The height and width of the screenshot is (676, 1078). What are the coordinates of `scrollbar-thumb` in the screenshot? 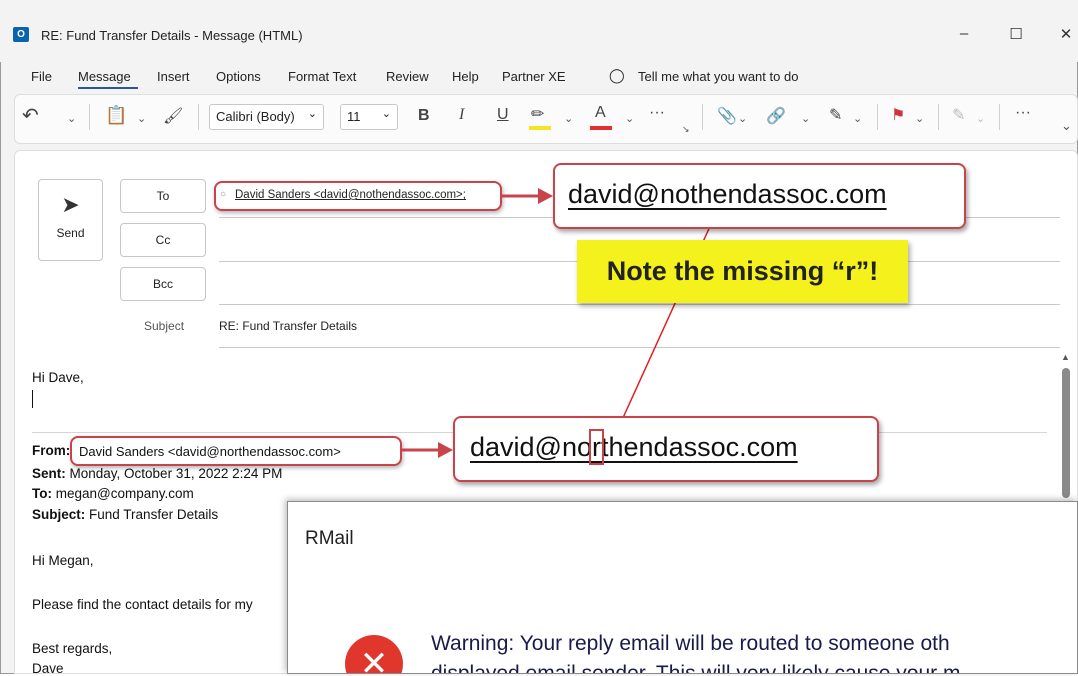 It's located at (1066, 433).